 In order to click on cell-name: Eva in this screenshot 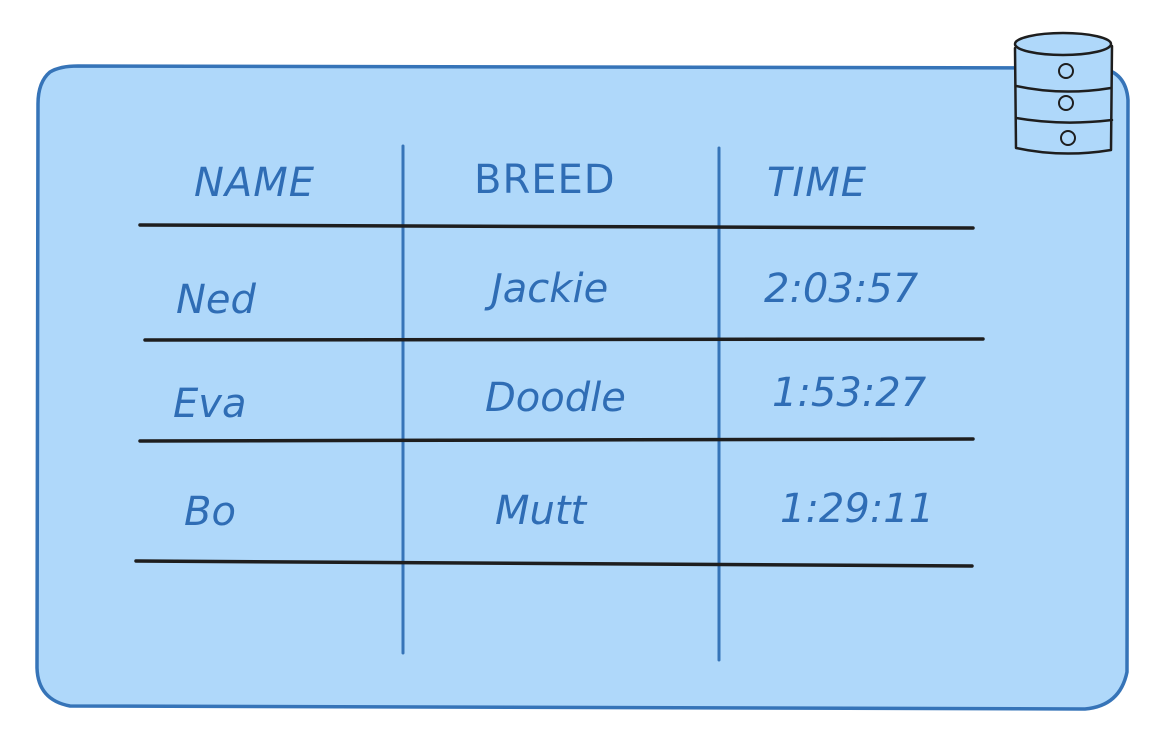, I will do `click(209, 404)`.